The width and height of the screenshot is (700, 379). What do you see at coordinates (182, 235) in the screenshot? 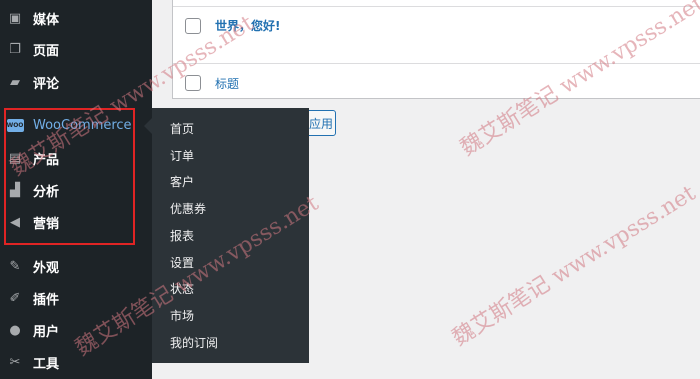
I see `submenu-item-reports: 报表` at bounding box center [182, 235].